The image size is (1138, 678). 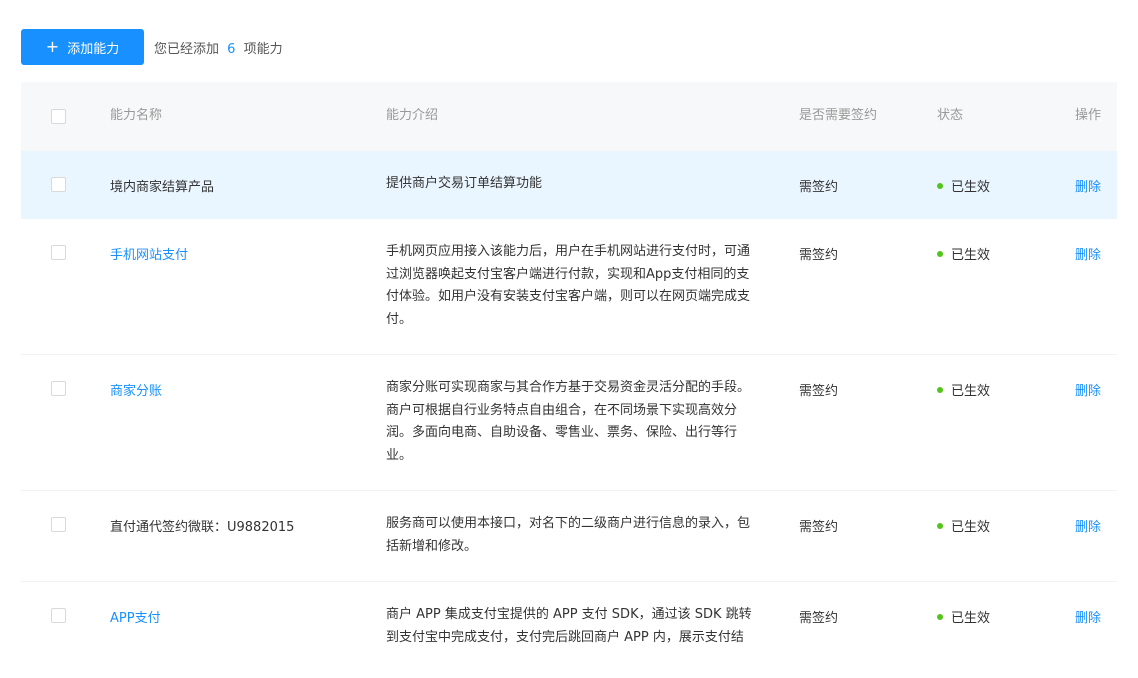 What do you see at coordinates (136, 115) in the screenshot?
I see `header-name: 能力名称` at bounding box center [136, 115].